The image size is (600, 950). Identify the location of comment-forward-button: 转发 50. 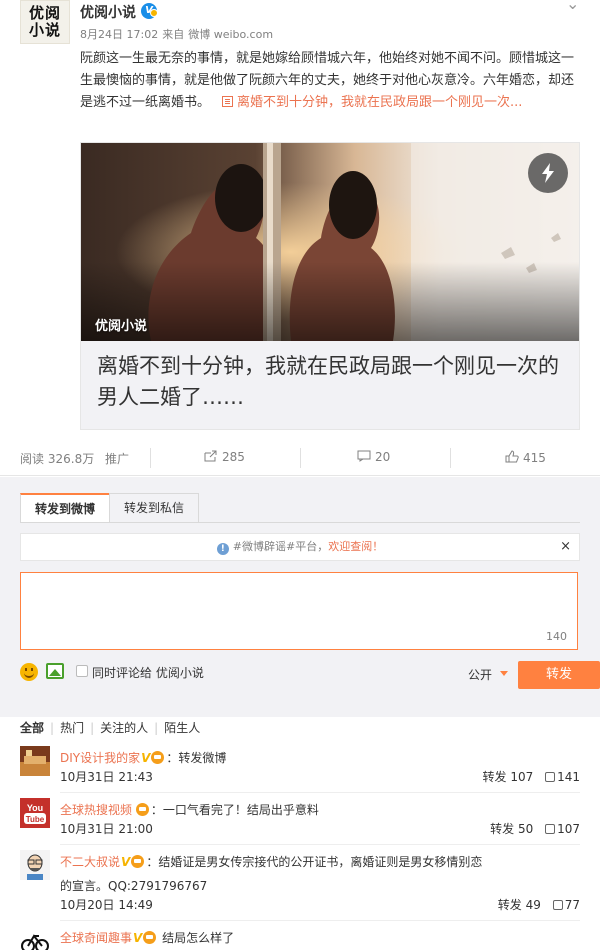
(511, 829).